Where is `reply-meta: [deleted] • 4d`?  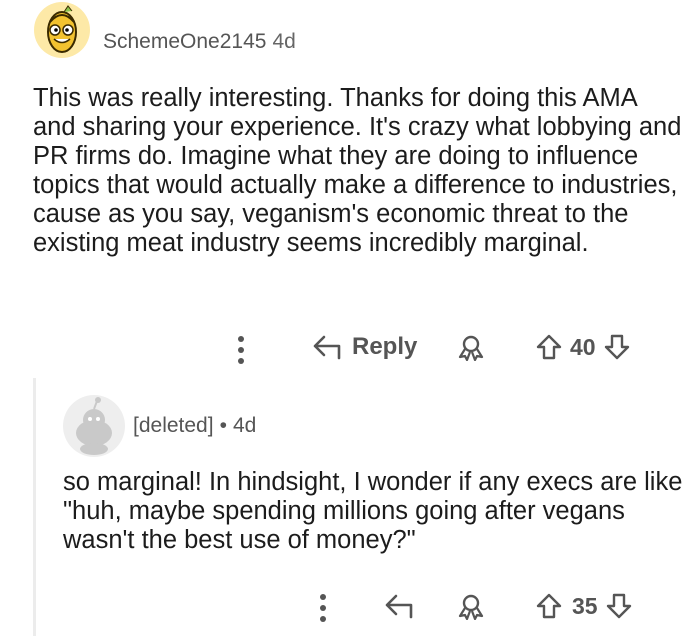 reply-meta: [deleted] • 4d is located at coordinates (194, 426).